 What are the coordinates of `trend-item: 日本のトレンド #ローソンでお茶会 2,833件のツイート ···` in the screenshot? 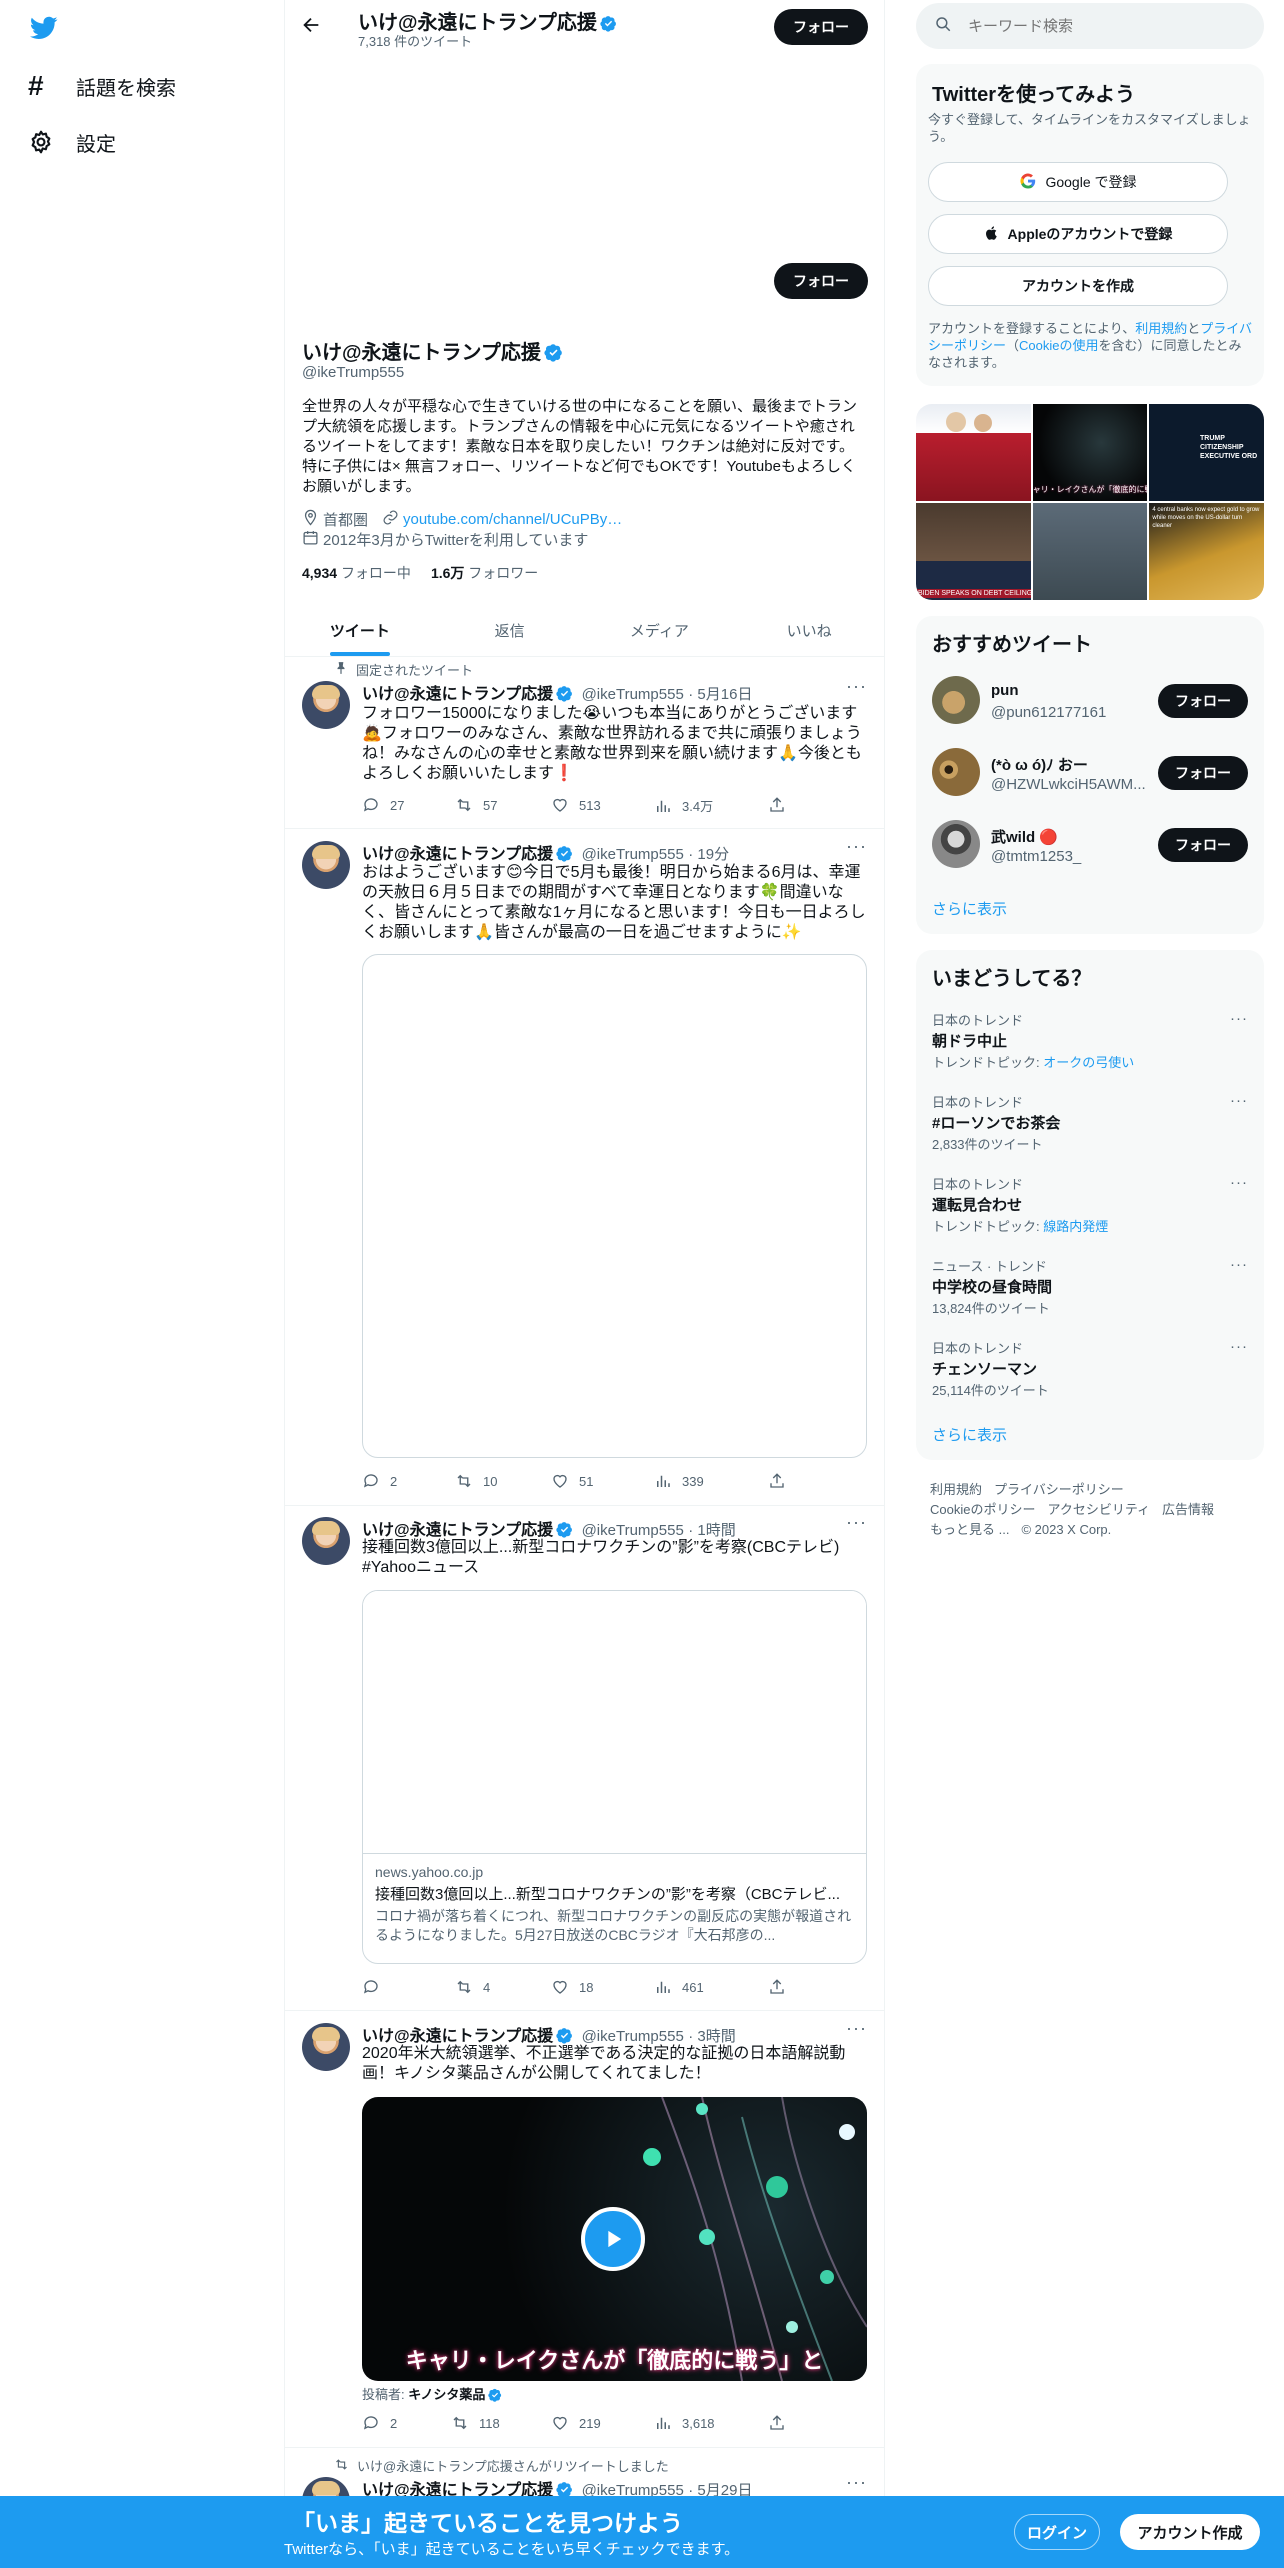 It's located at (1090, 1128).